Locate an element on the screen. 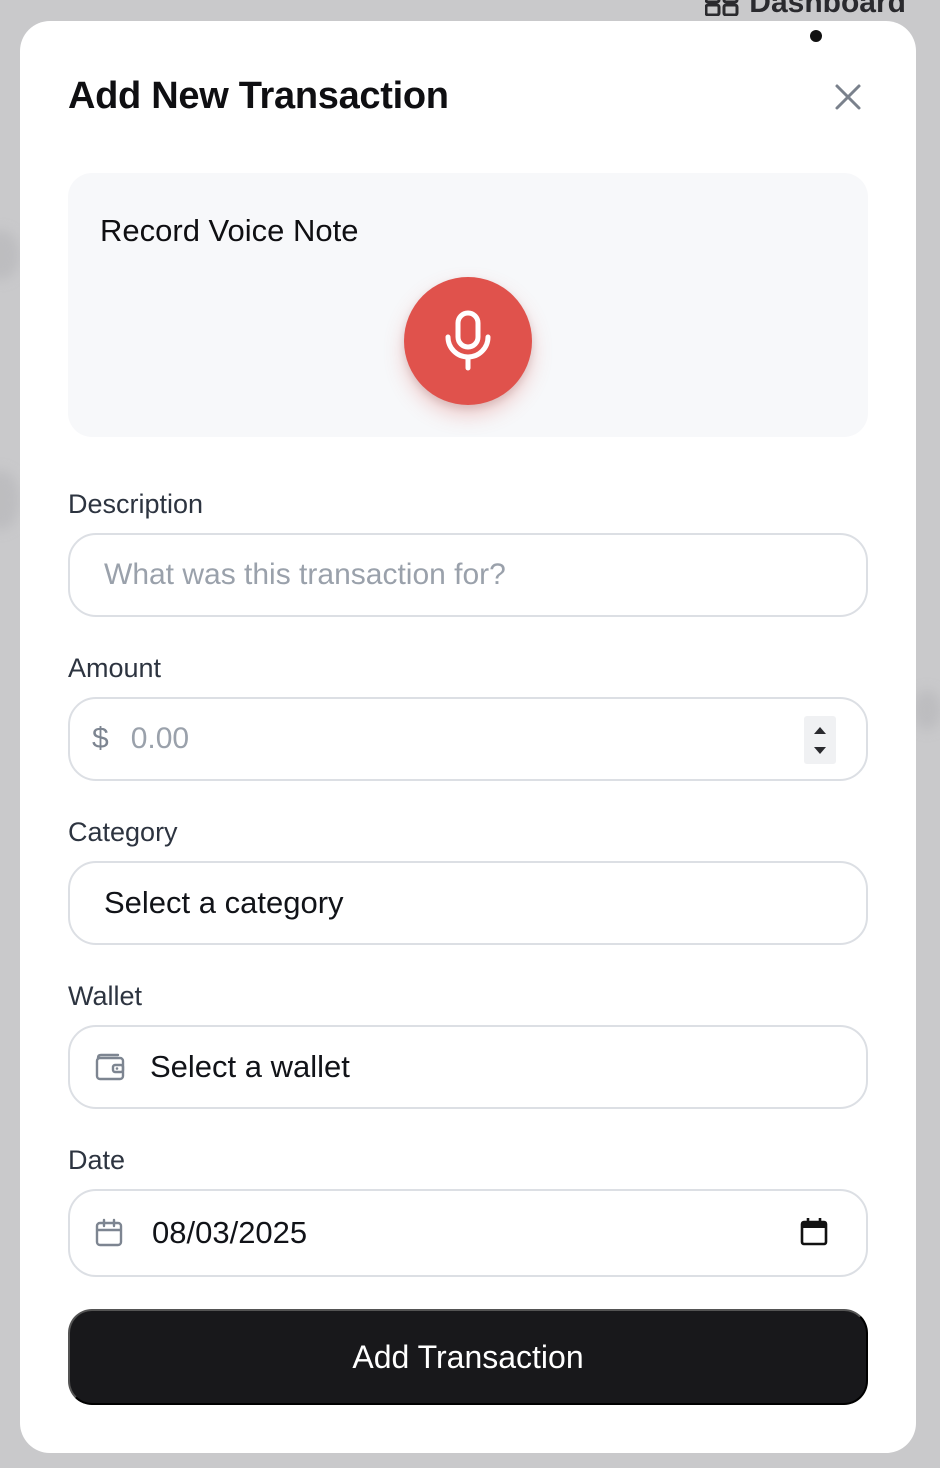 The height and width of the screenshot is (1468, 940). close-button is located at coordinates (848, 97).